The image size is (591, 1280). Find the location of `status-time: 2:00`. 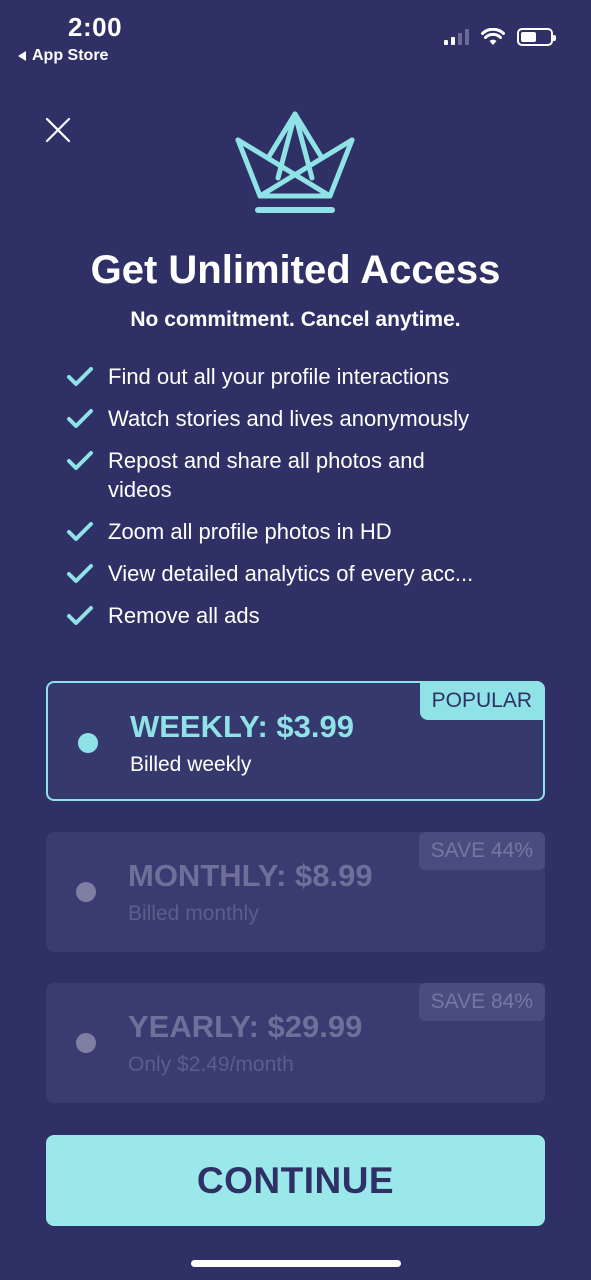

status-time: 2:00 is located at coordinates (95, 27).